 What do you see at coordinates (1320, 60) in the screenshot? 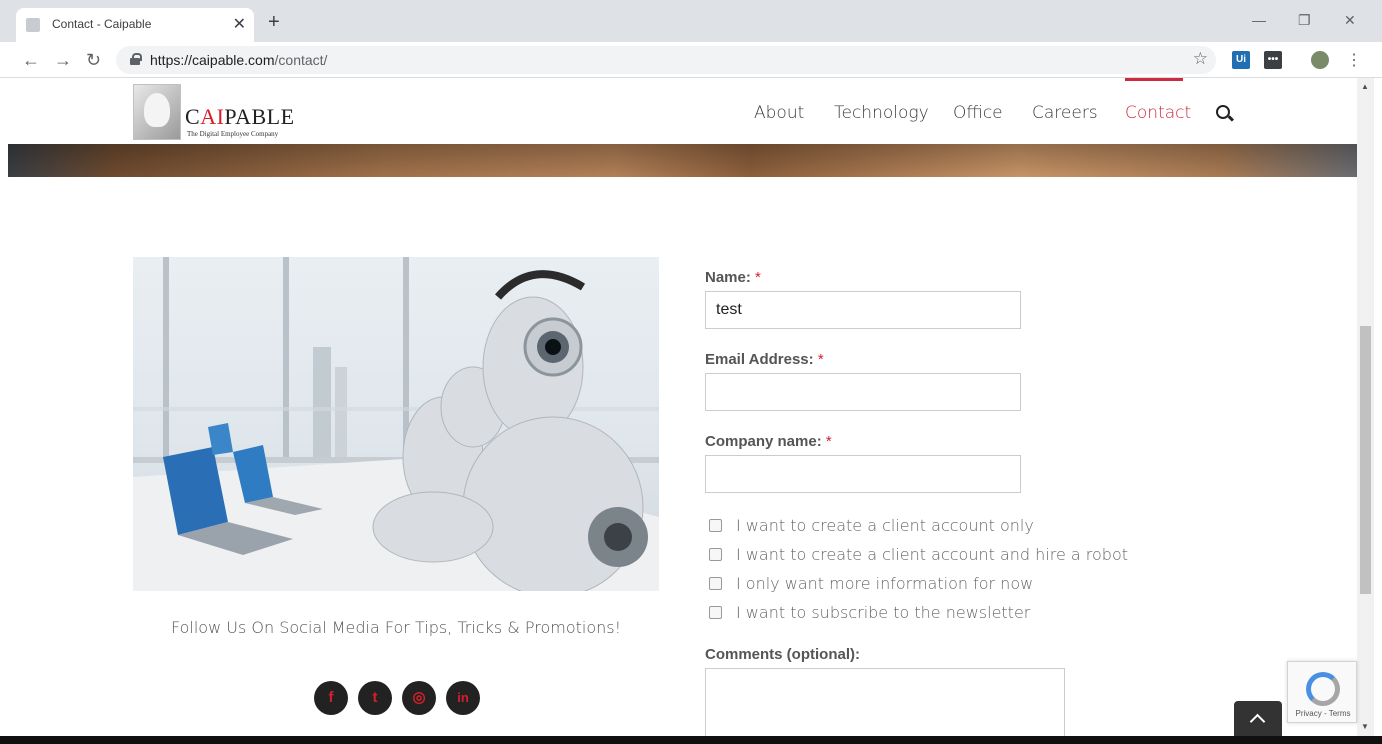
I see `profile-avatar` at bounding box center [1320, 60].